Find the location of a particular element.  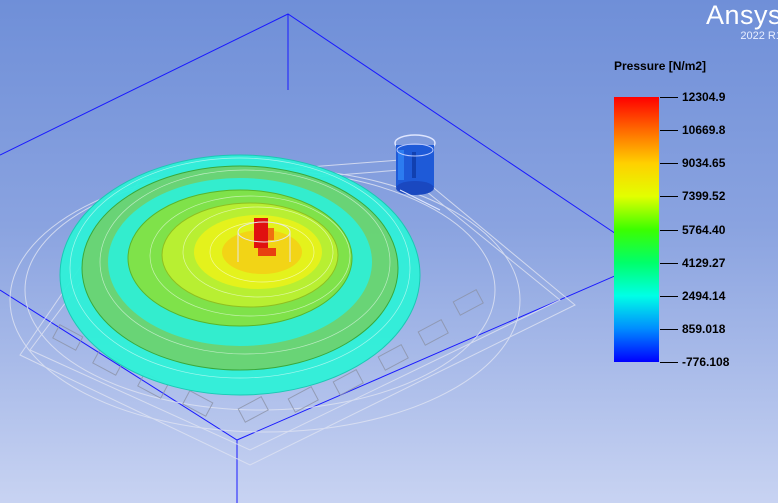

legend-level-label: 4129.27 is located at coordinates (704, 262).